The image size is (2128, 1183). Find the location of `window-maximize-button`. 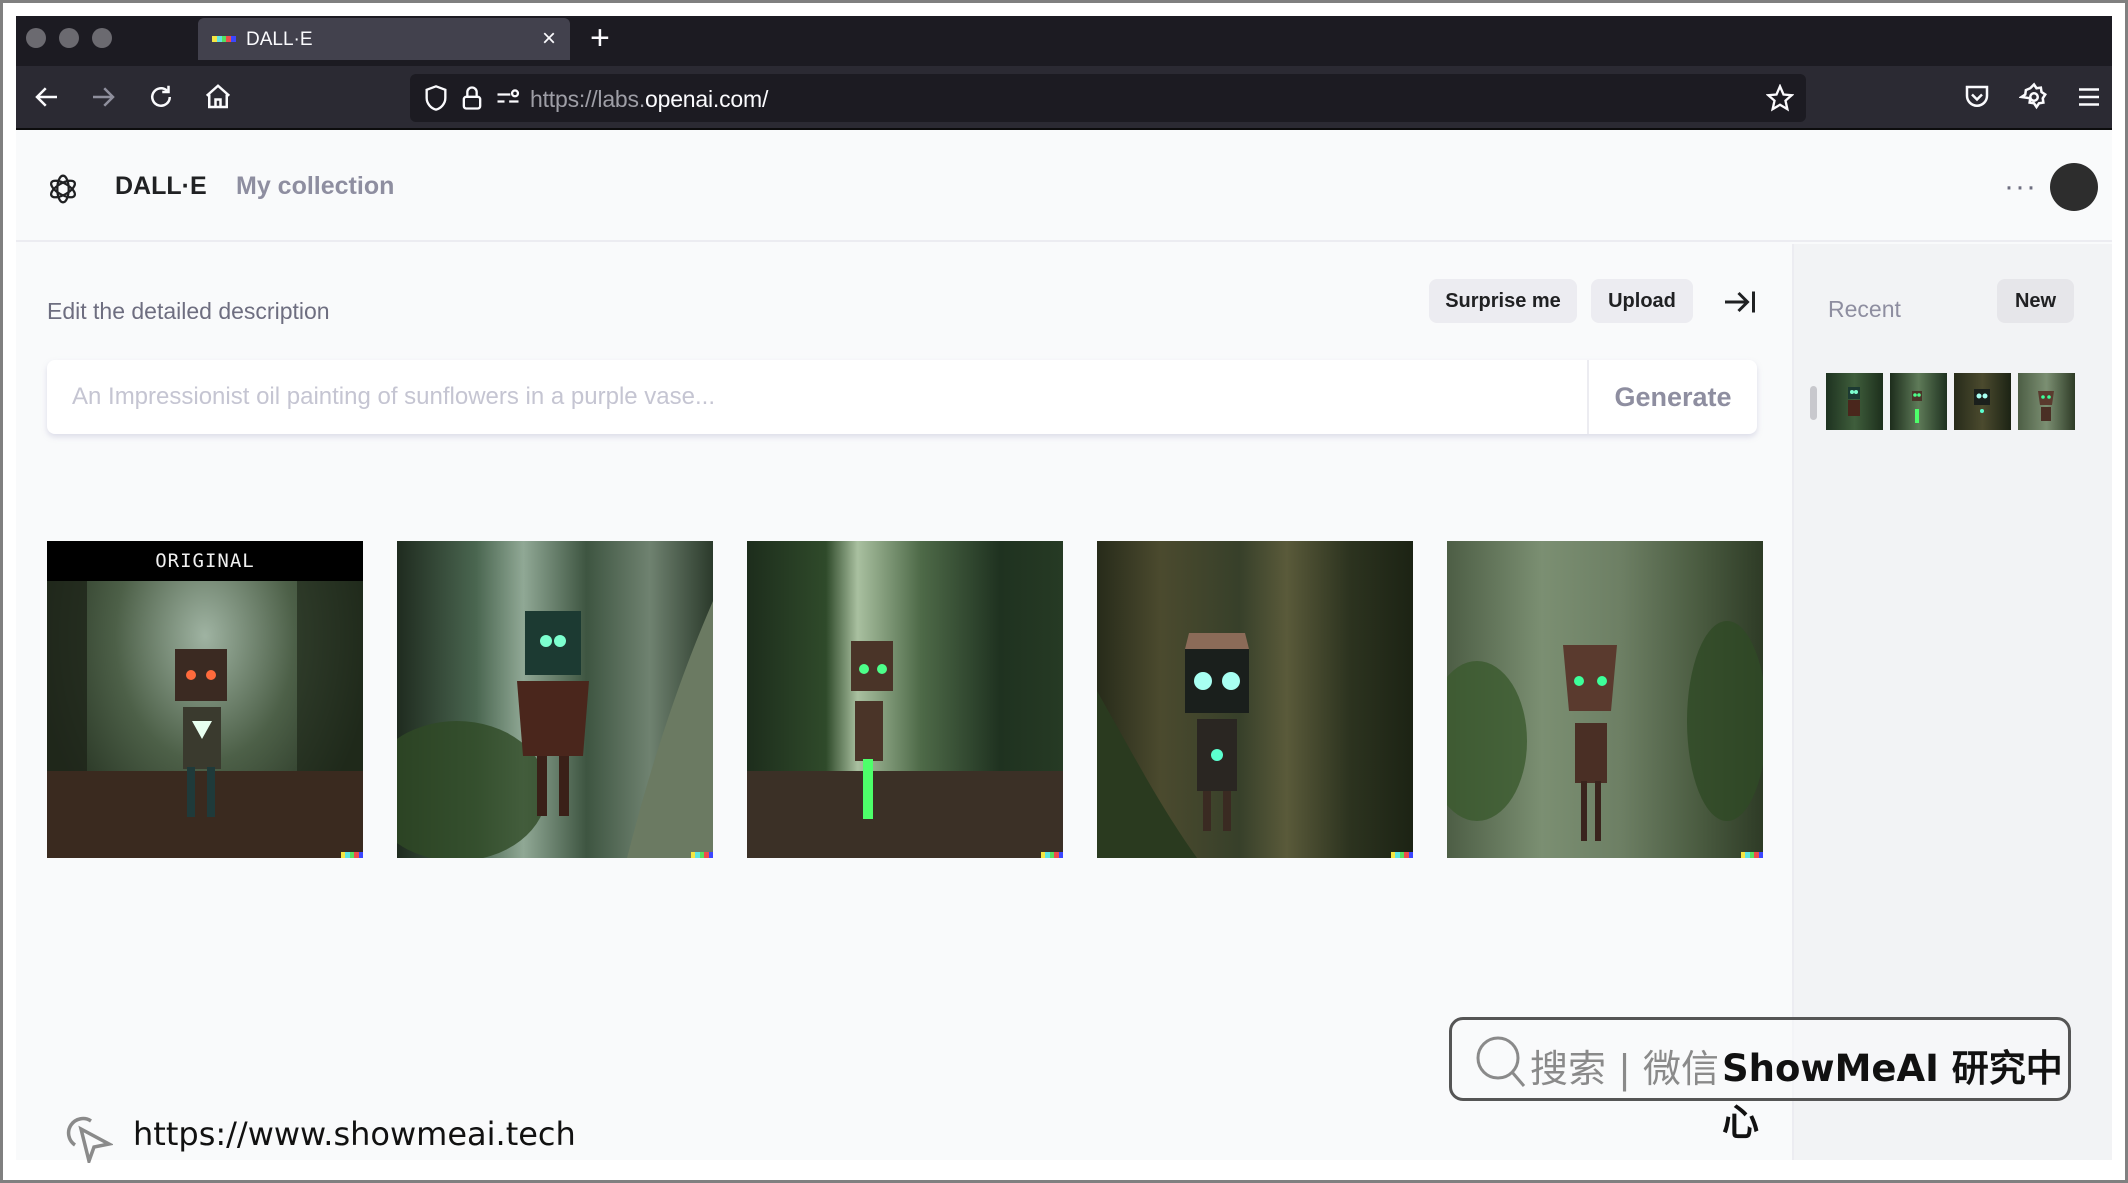

window-maximize-button is located at coordinates (102, 38).